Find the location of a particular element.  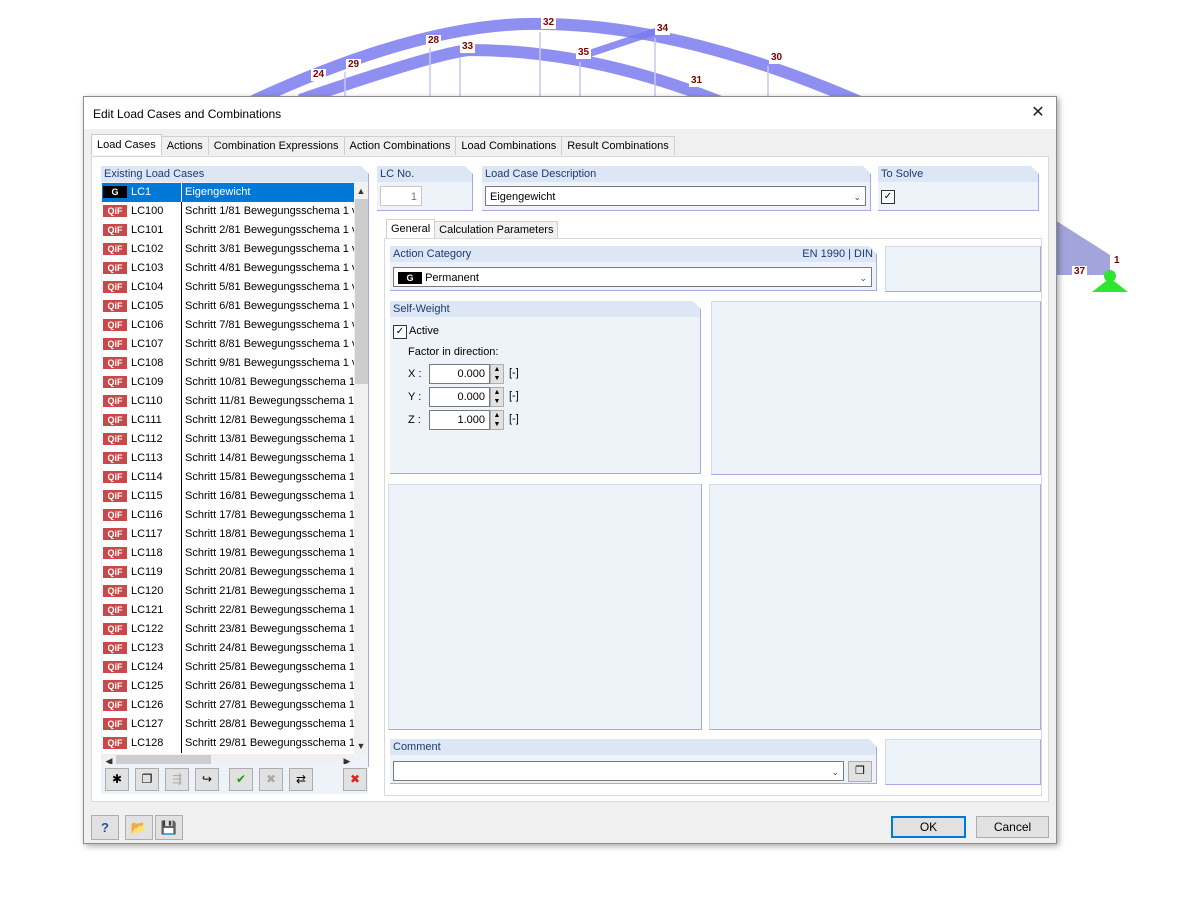

tab-calculation-parameters: Calculation Parameters is located at coordinates (496, 230).